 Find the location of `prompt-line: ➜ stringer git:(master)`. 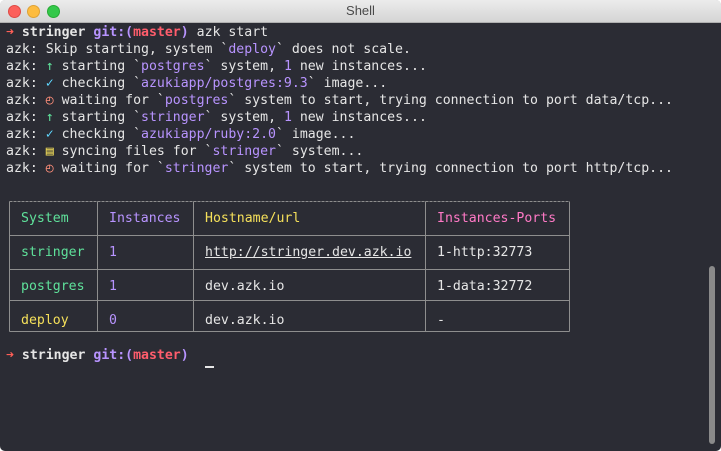

prompt-line: ➜ stringer git:(master) is located at coordinates (97, 355).